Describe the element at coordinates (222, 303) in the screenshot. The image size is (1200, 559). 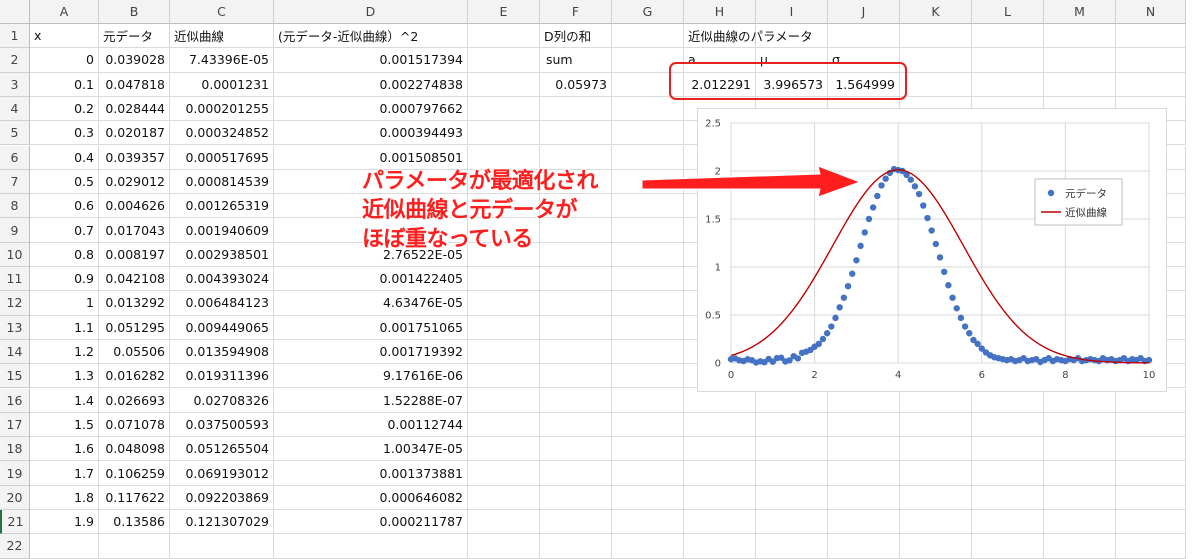
I see `cell-c12: 0.006484123` at that location.